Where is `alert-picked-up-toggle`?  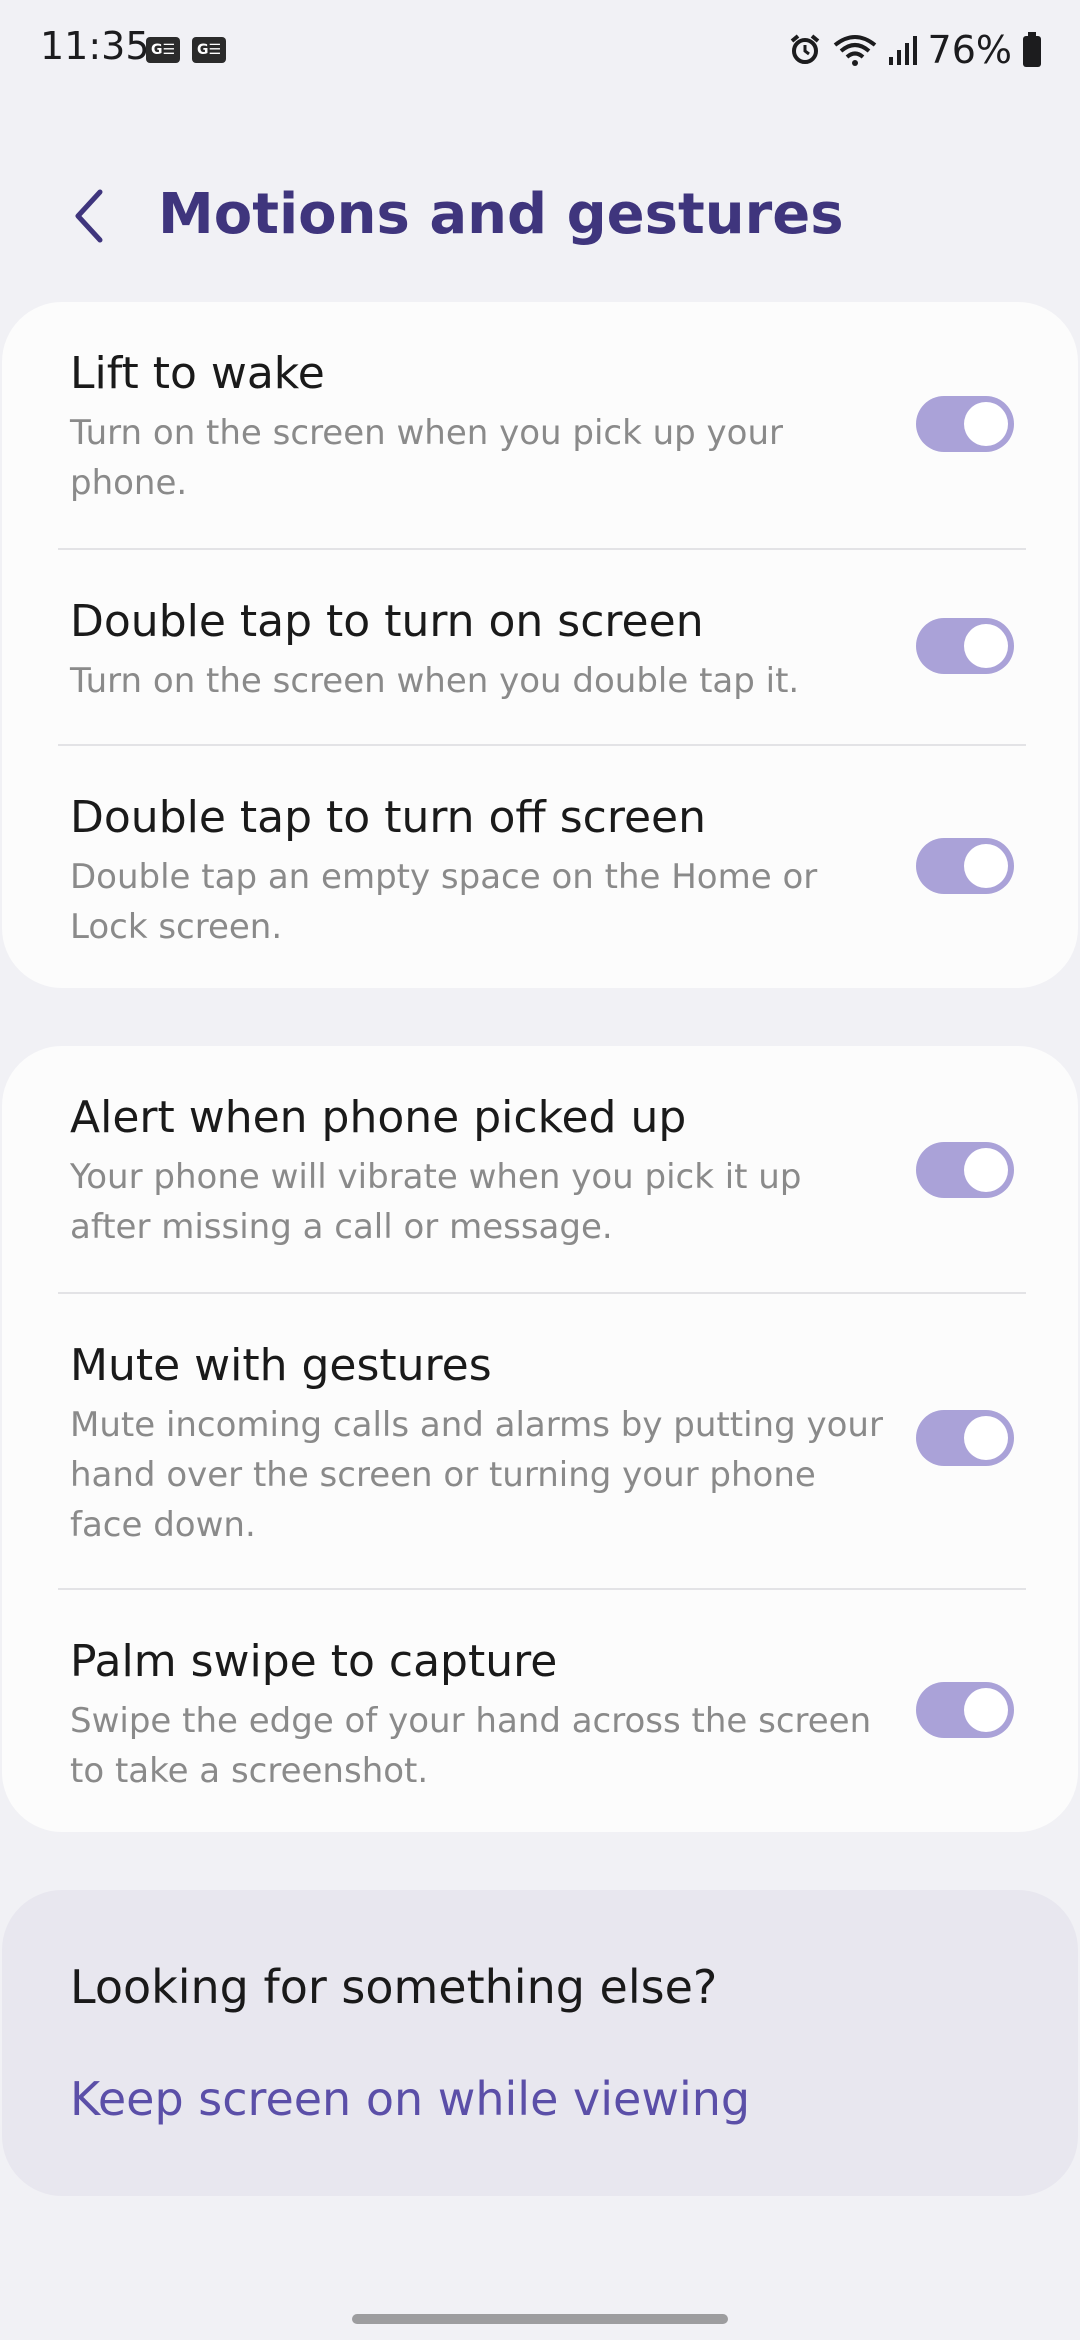 alert-picked-up-toggle is located at coordinates (965, 1170).